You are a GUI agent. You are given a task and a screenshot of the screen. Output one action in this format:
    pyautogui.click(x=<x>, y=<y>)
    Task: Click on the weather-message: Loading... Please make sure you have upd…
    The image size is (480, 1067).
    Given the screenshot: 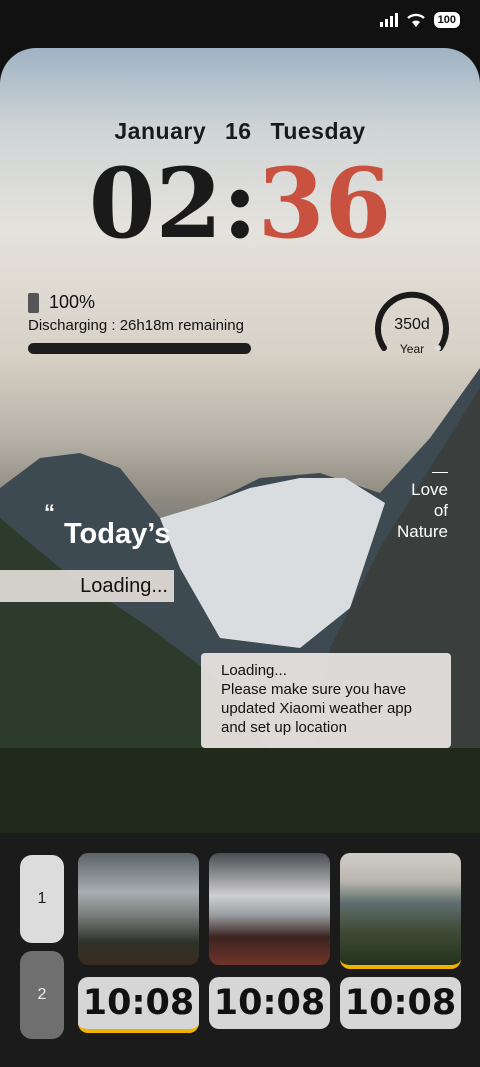 What is the action you would take?
    pyautogui.click(x=326, y=700)
    